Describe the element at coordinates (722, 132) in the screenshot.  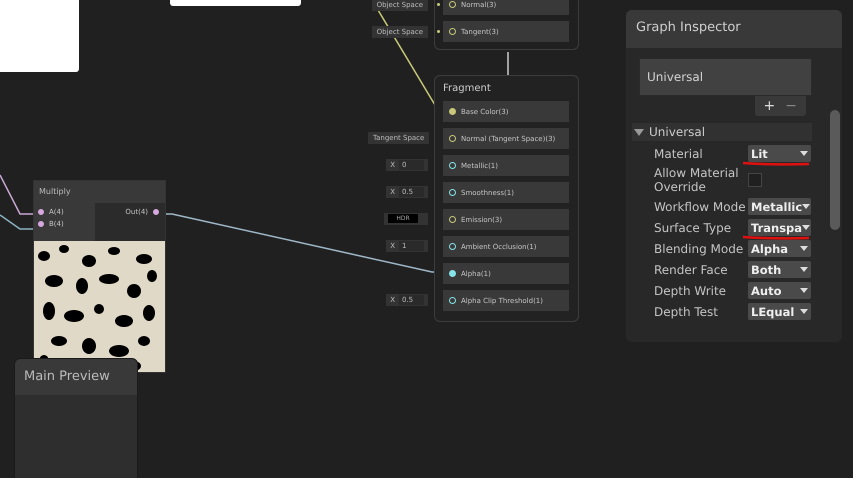
I see `section-header: Universal` at that location.